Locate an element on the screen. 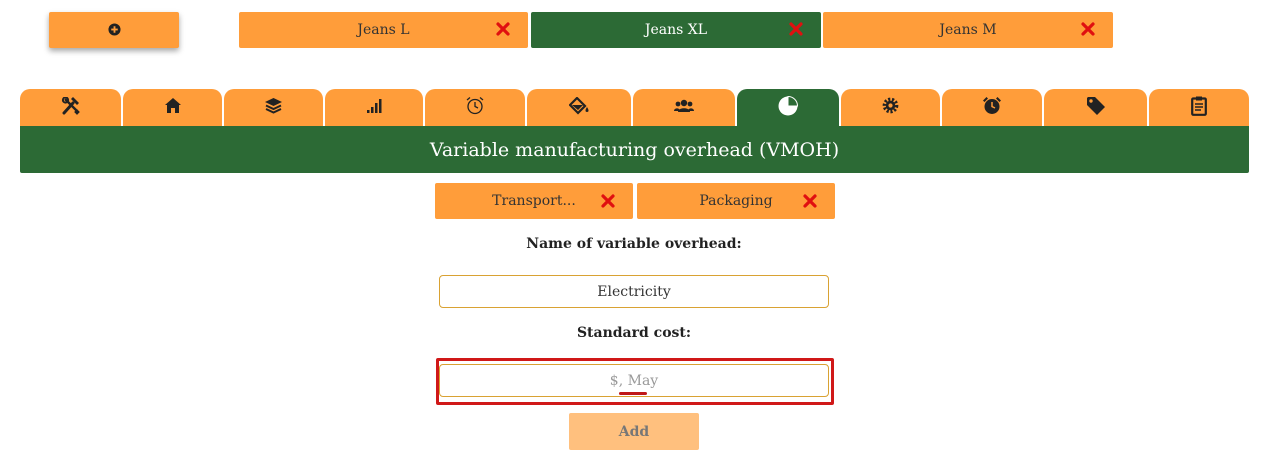 Image resolution: width=1268 pixels, height=468 pixels. alarm-clock-outline-icon is located at coordinates (475, 107).